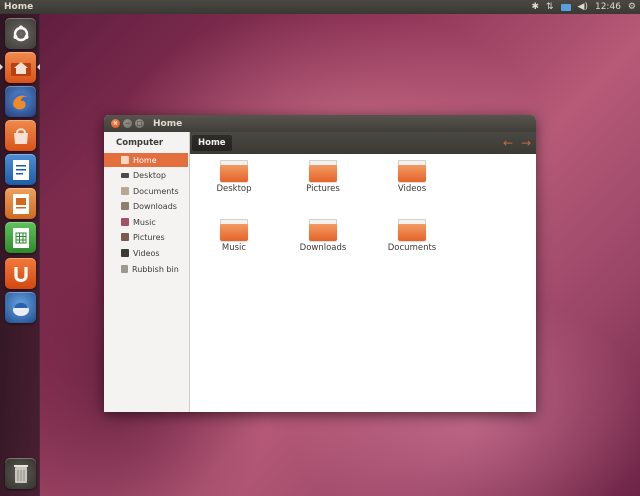 This screenshot has height=496, width=640. I want to click on libreoffice-calc-icon, so click(20, 237).